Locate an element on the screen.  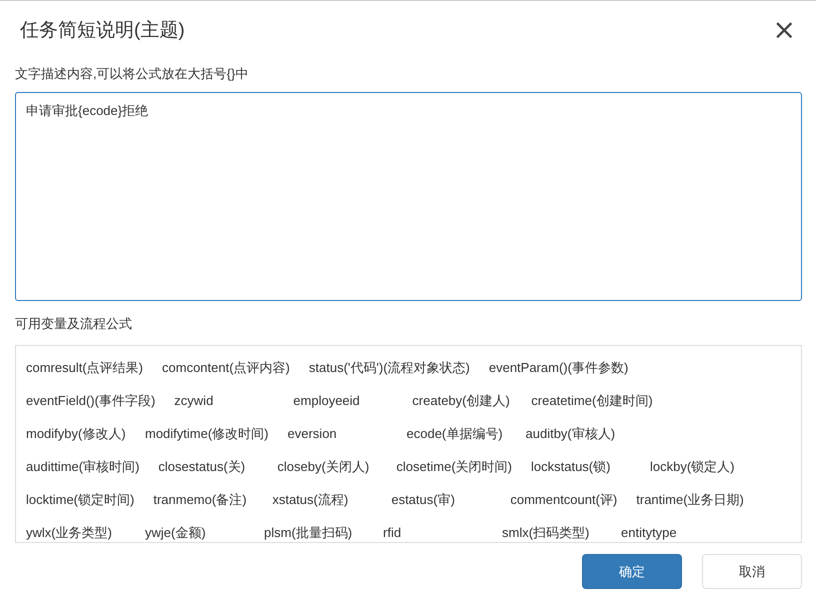
variable-item: rfid is located at coordinates (433, 532).